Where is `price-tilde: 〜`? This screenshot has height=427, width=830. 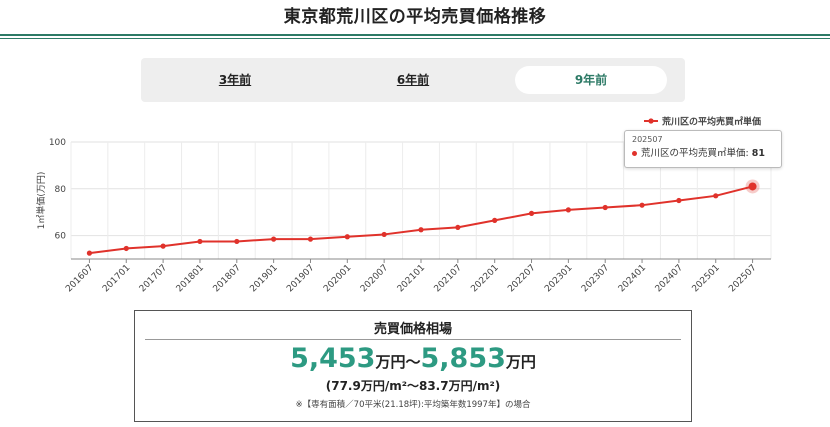
price-tilde: 〜 is located at coordinates (413, 362).